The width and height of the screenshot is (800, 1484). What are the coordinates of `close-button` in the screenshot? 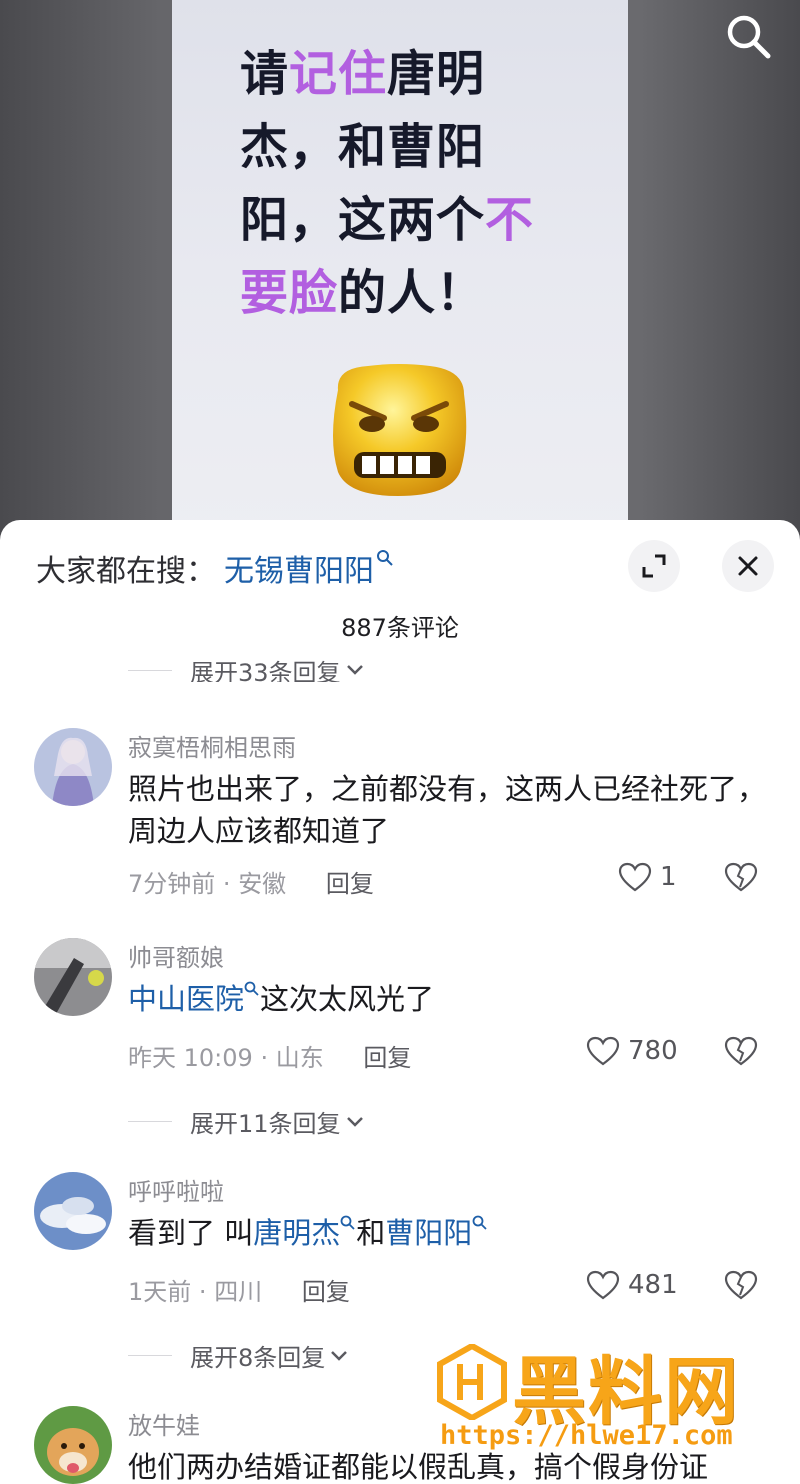 It's located at (748, 566).